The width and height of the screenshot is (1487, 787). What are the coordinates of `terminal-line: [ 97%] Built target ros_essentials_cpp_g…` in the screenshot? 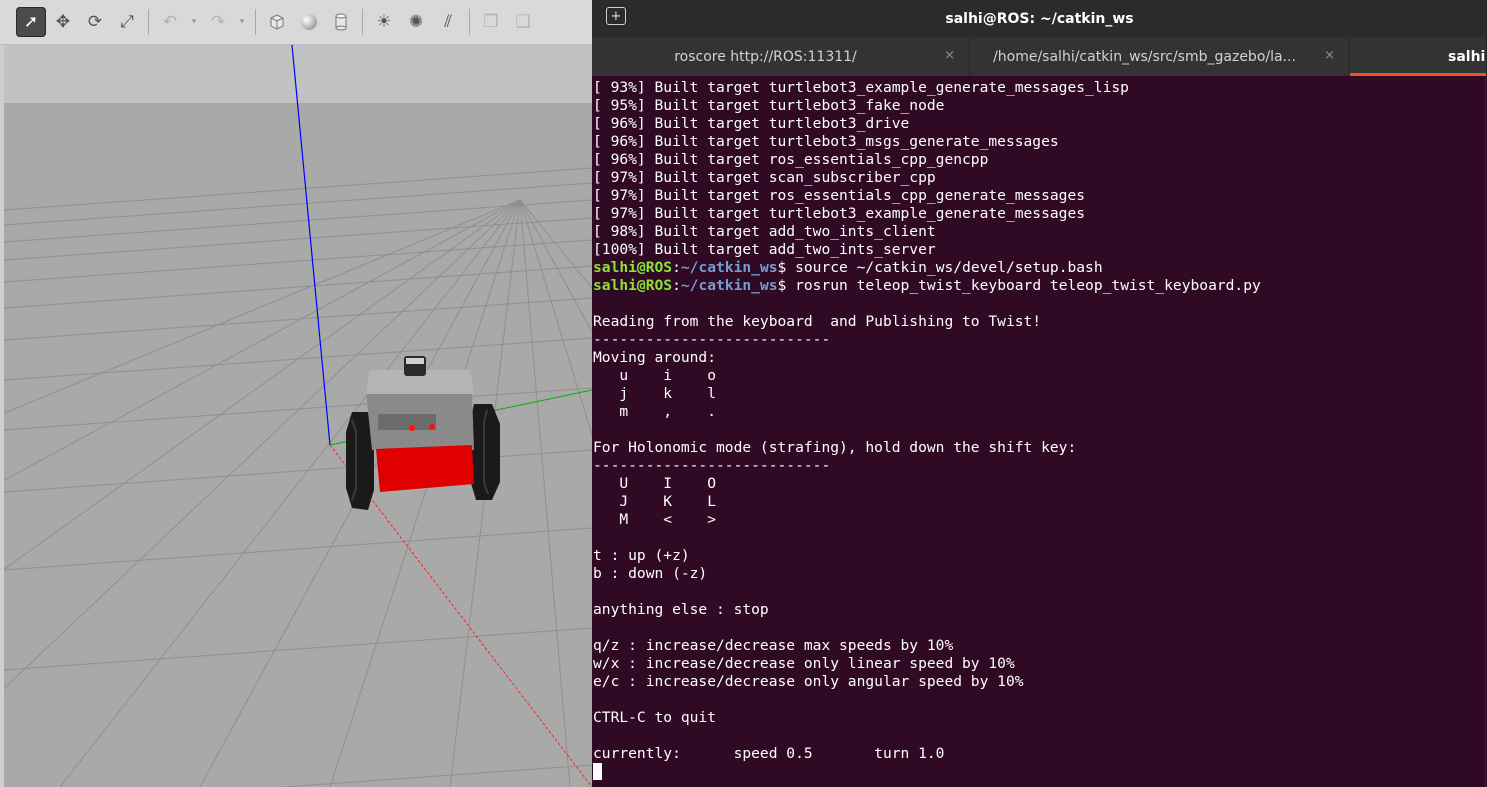 It's located at (839, 195).